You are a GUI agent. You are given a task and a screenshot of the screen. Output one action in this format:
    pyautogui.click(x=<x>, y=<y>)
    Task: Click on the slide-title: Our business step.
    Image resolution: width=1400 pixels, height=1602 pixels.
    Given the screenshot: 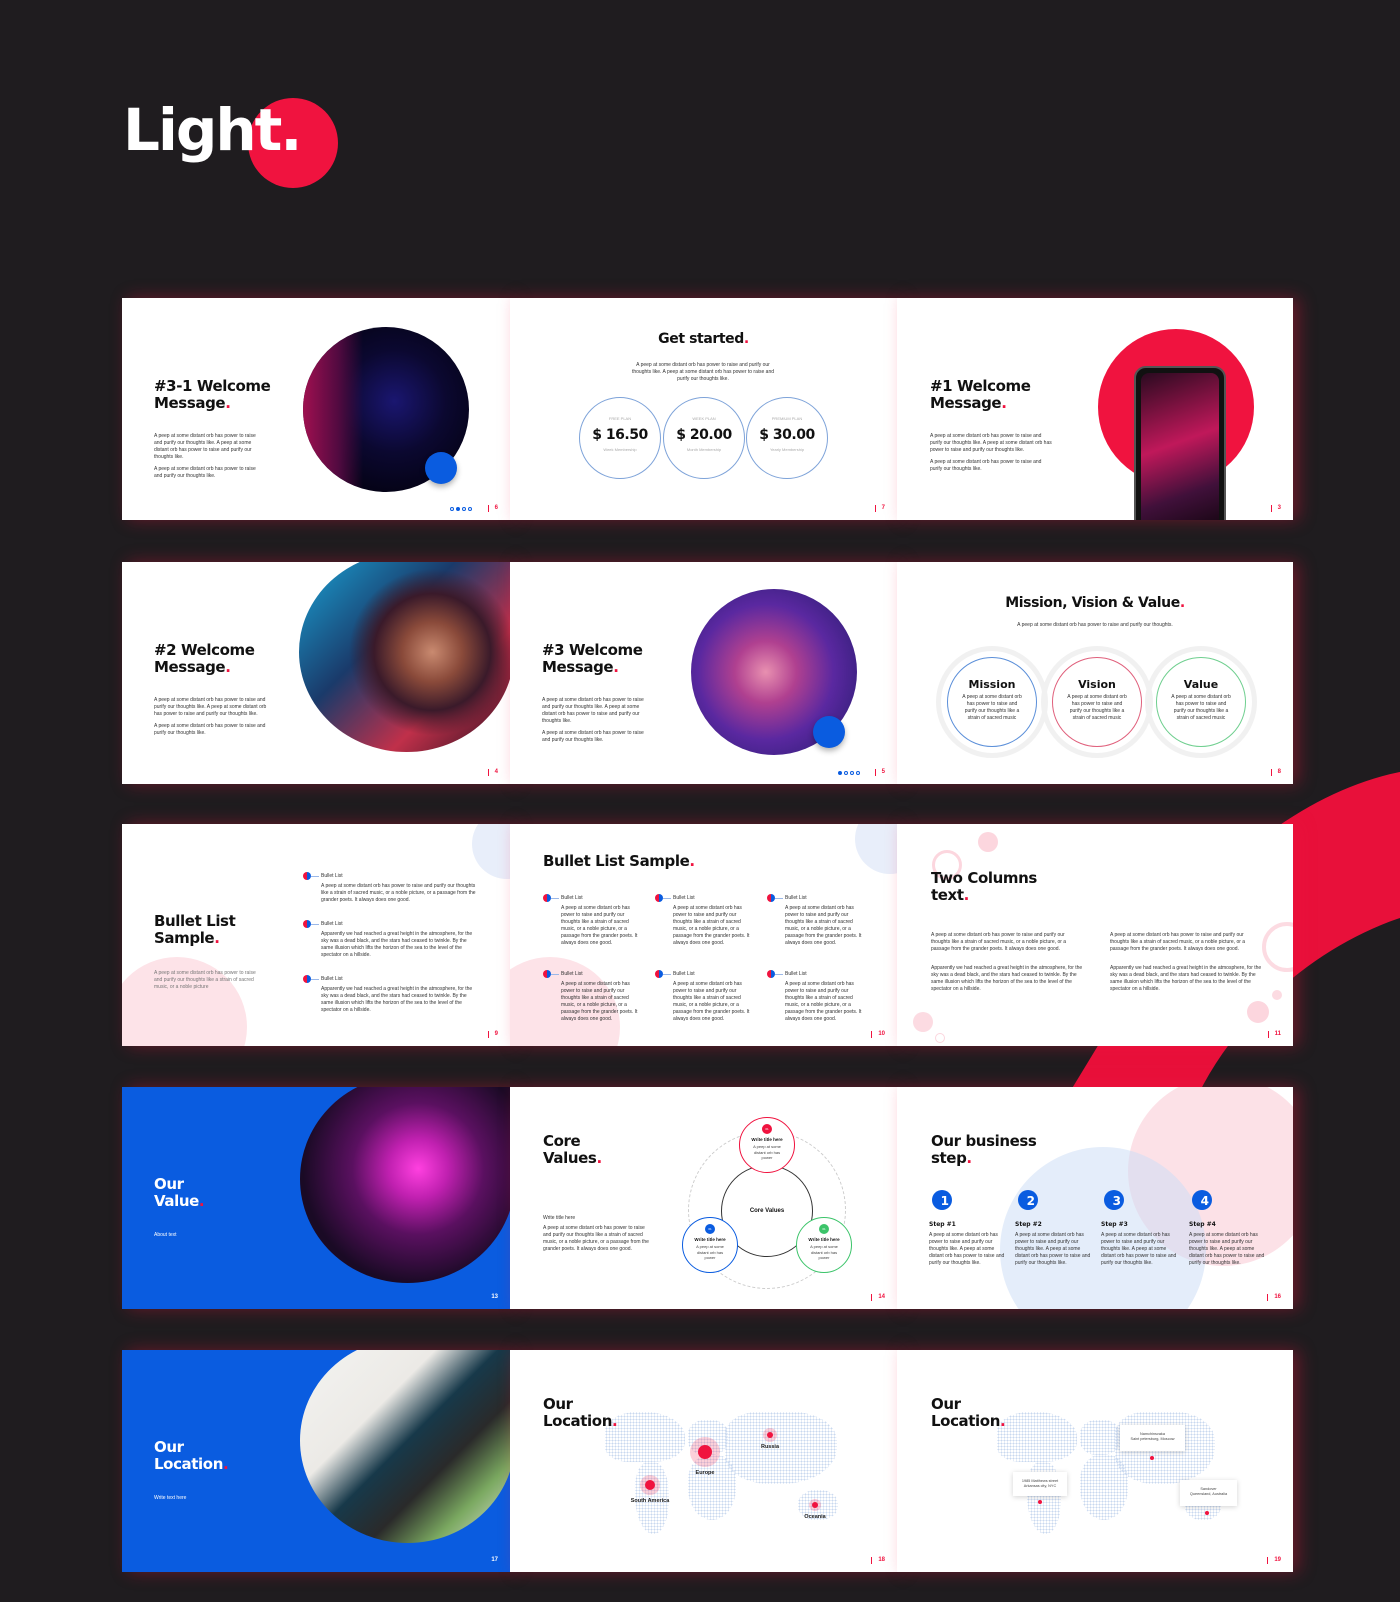 What is the action you would take?
    pyautogui.click(x=984, y=1149)
    